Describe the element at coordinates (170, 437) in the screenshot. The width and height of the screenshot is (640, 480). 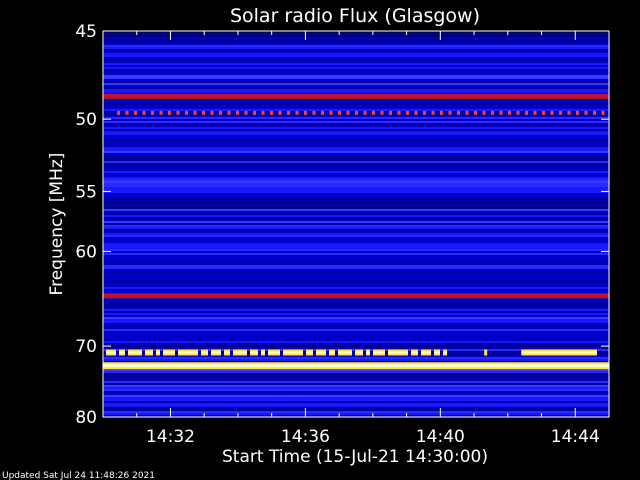
I see `x-tick-label: 14:32` at that location.